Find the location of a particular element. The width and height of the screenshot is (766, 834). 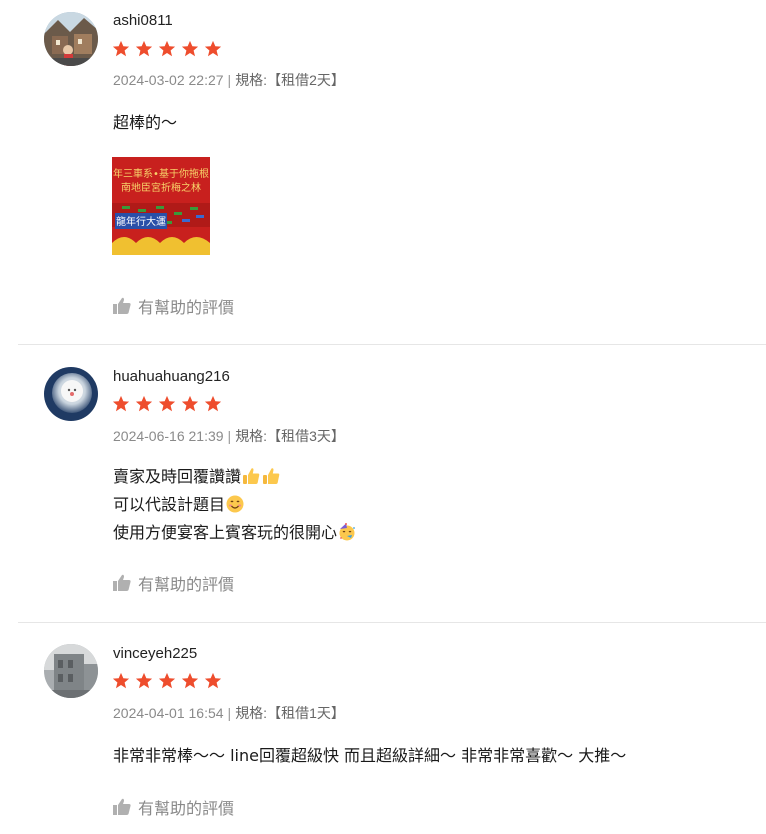

review-meta: 2024-04-01 16:54 | 規格:【租借1天】 is located at coordinates (229, 713).